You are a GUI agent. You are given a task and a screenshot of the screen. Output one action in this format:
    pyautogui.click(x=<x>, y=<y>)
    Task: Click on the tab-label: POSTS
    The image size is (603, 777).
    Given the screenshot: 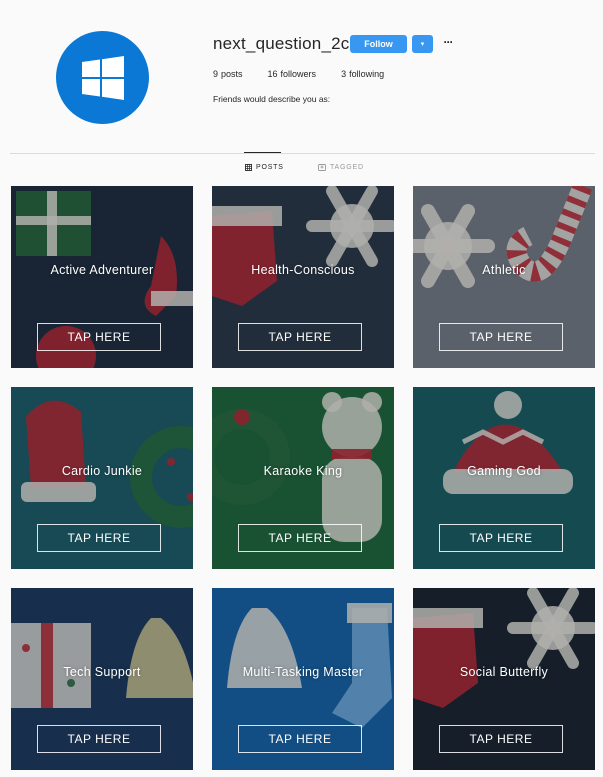 What is the action you would take?
    pyautogui.click(x=270, y=167)
    